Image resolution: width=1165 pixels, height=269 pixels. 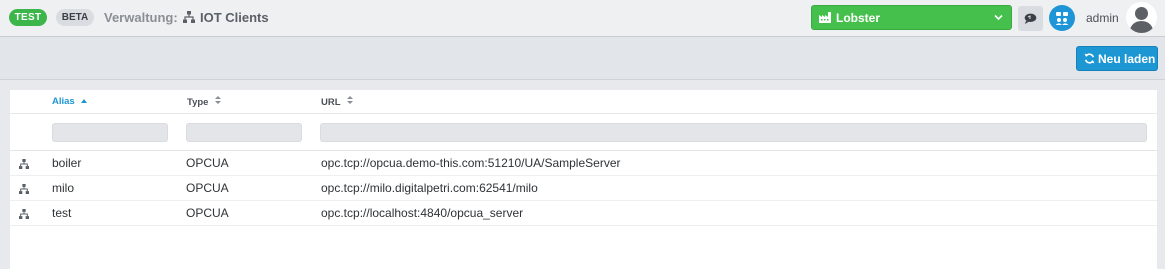 What do you see at coordinates (911, 17) in the screenshot?
I see `tenant-select: Lobster` at bounding box center [911, 17].